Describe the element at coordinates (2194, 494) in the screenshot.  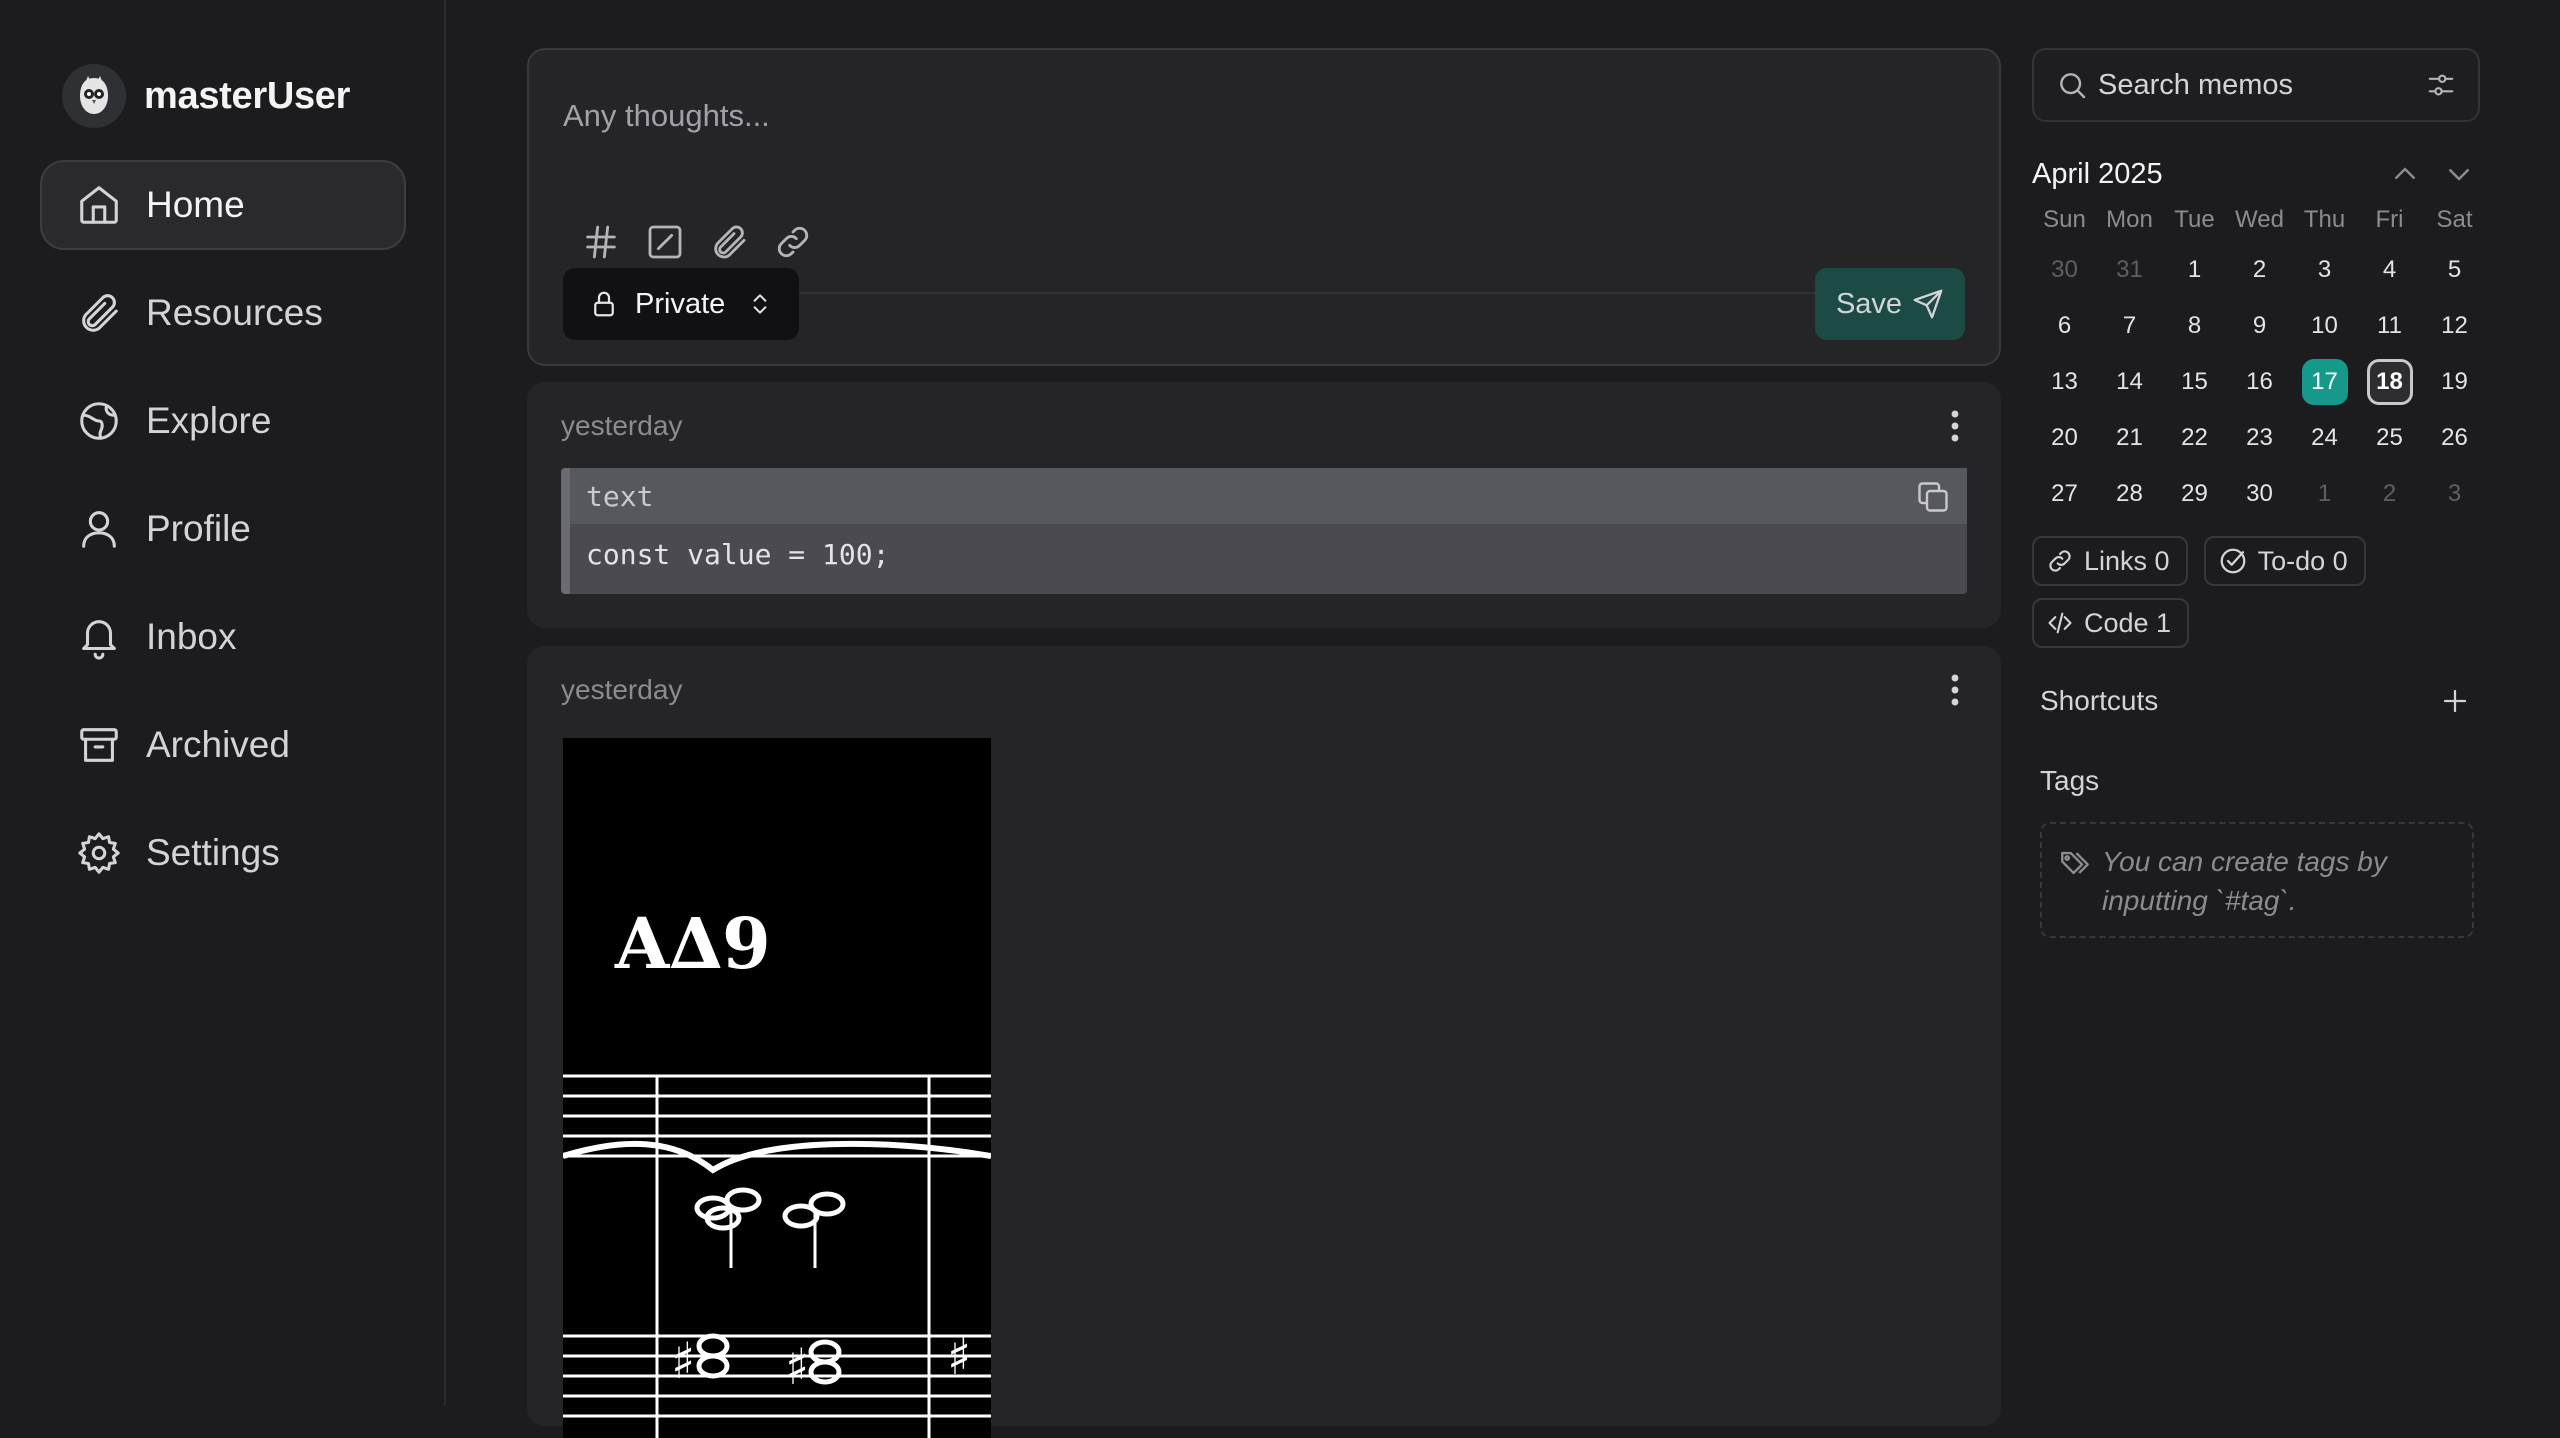
I see `calendar-day: 29` at that location.